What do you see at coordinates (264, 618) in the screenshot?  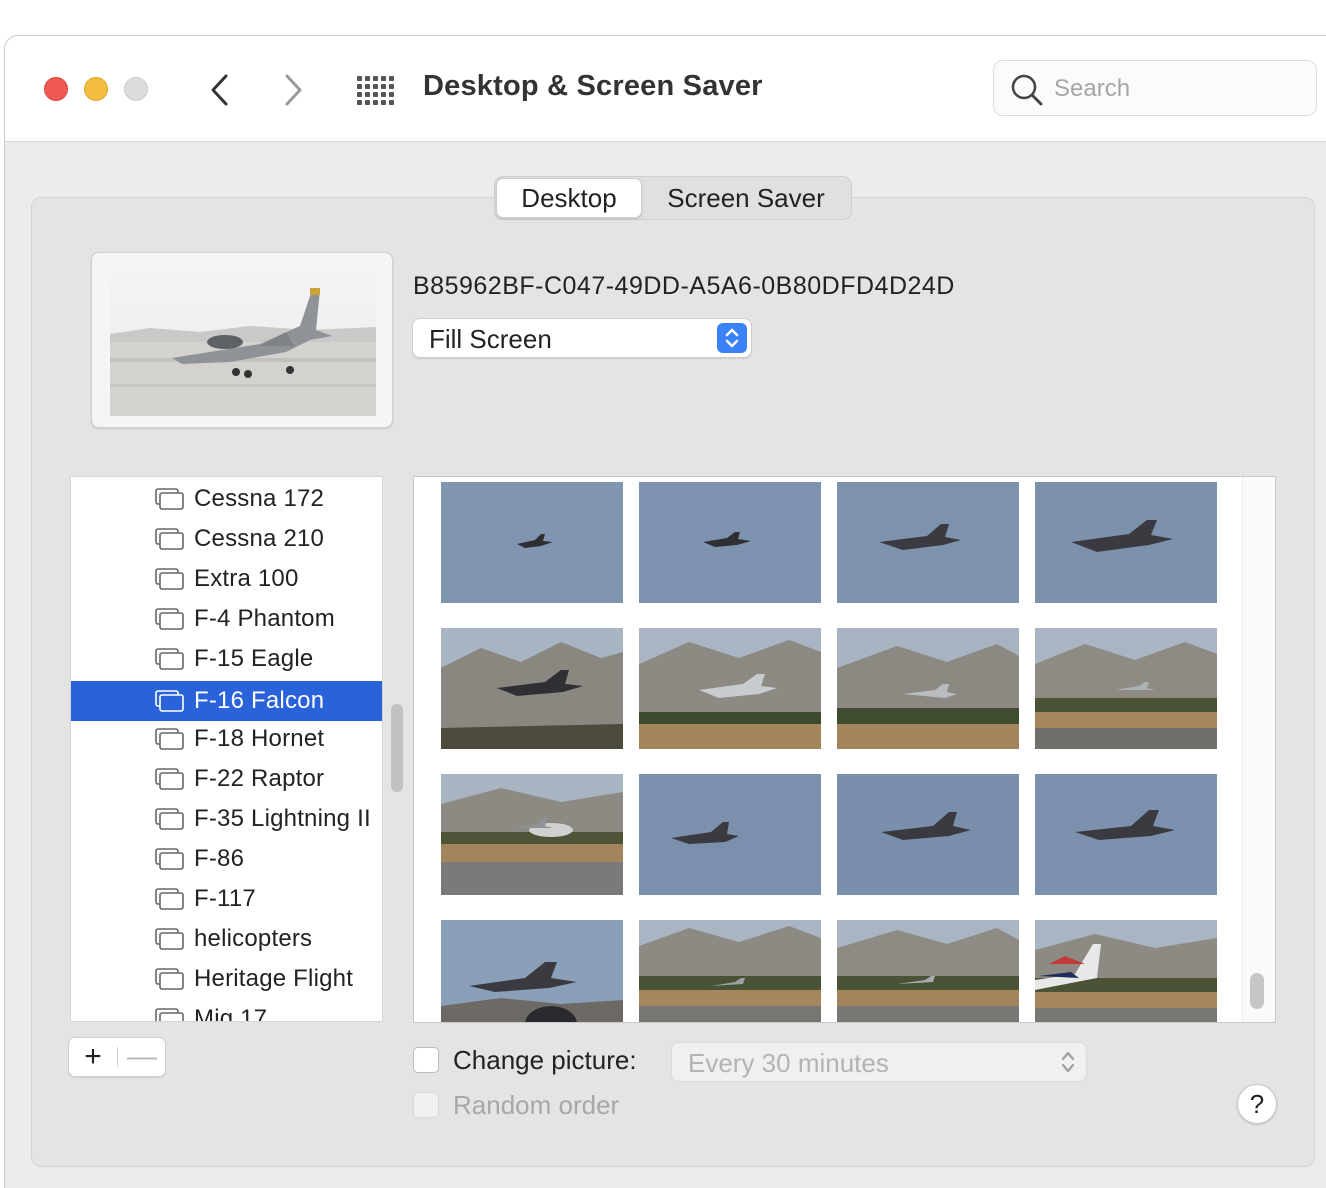 I see `folder-label: F-4 Phantom` at bounding box center [264, 618].